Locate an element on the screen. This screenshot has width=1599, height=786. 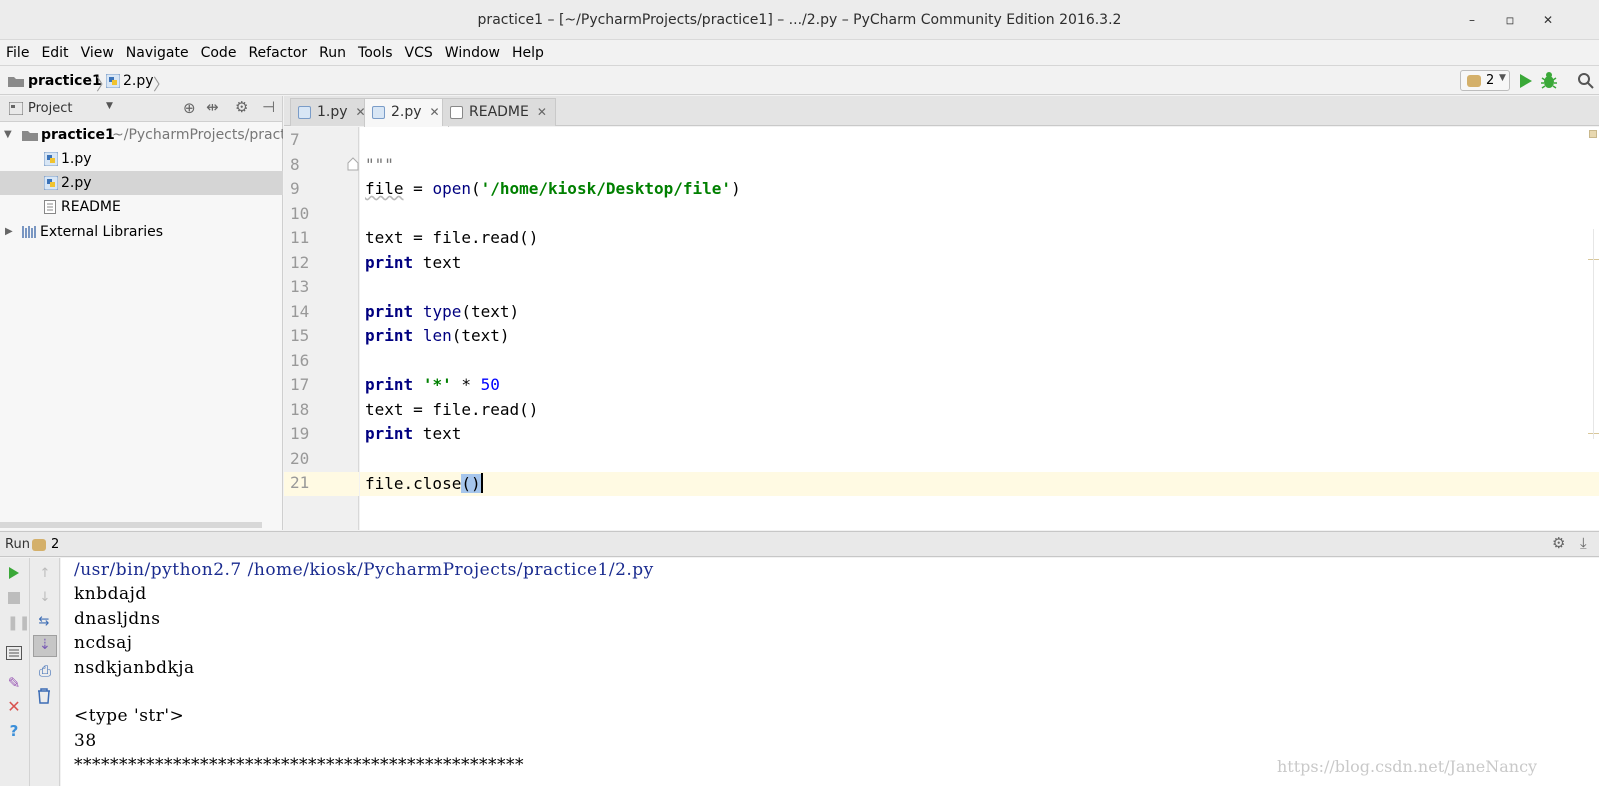
arrow-up-icon: ↑ is located at coordinates (45, 574).